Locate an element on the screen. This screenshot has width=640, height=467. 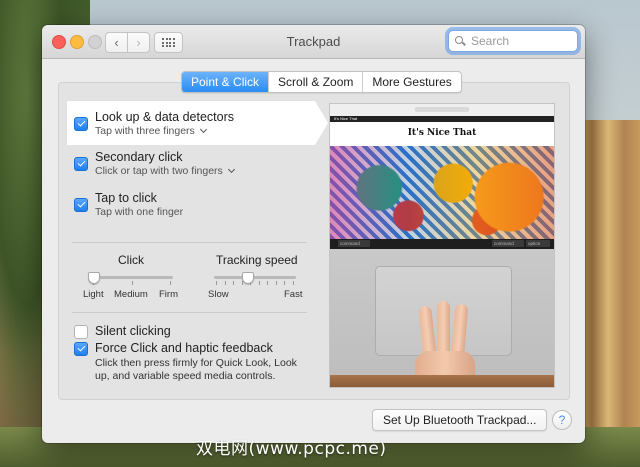
tracking-min-label: Slow is located at coordinates (218, 294).